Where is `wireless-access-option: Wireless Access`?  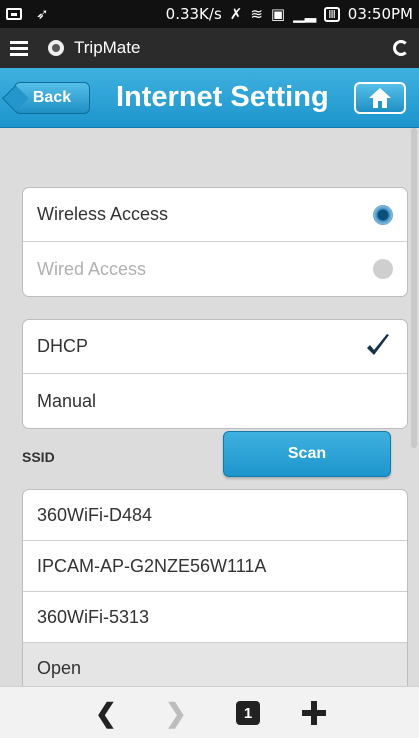
wireless-access-option: Wireless Access is located at coordinates (215, 215).